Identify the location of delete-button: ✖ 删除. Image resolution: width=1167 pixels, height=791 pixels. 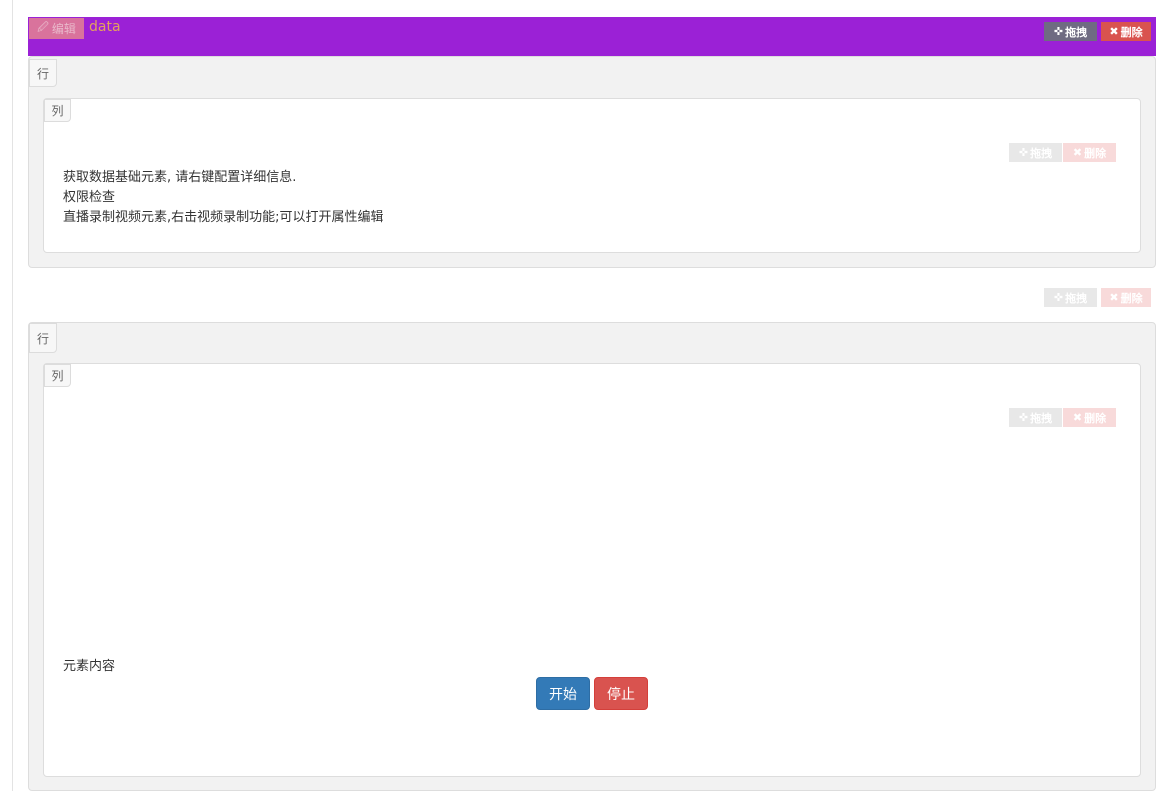
(1126, 31).